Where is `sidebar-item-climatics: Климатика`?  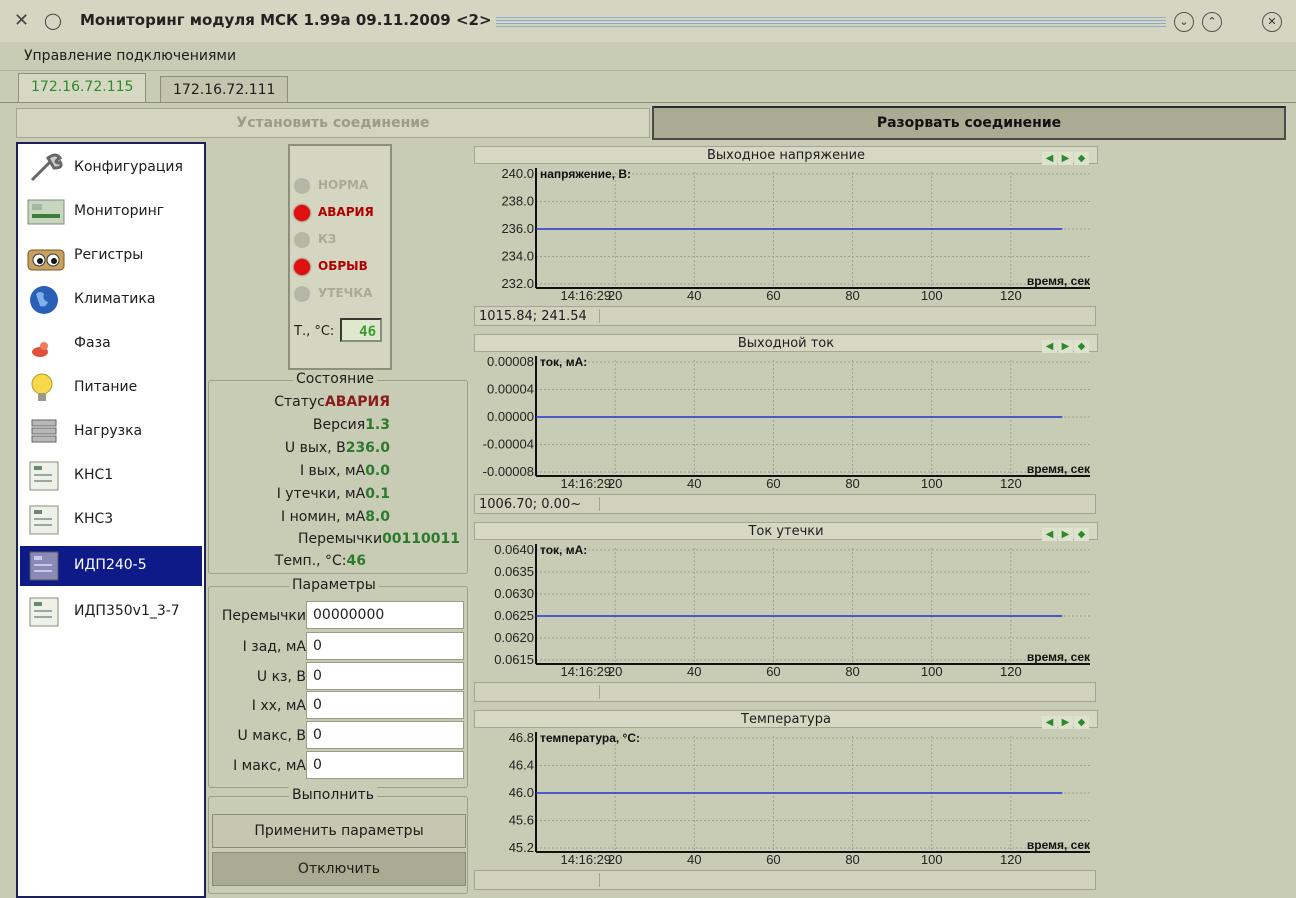
sidebar-item-climatics: Климатика is located at coordinates (111, 300).